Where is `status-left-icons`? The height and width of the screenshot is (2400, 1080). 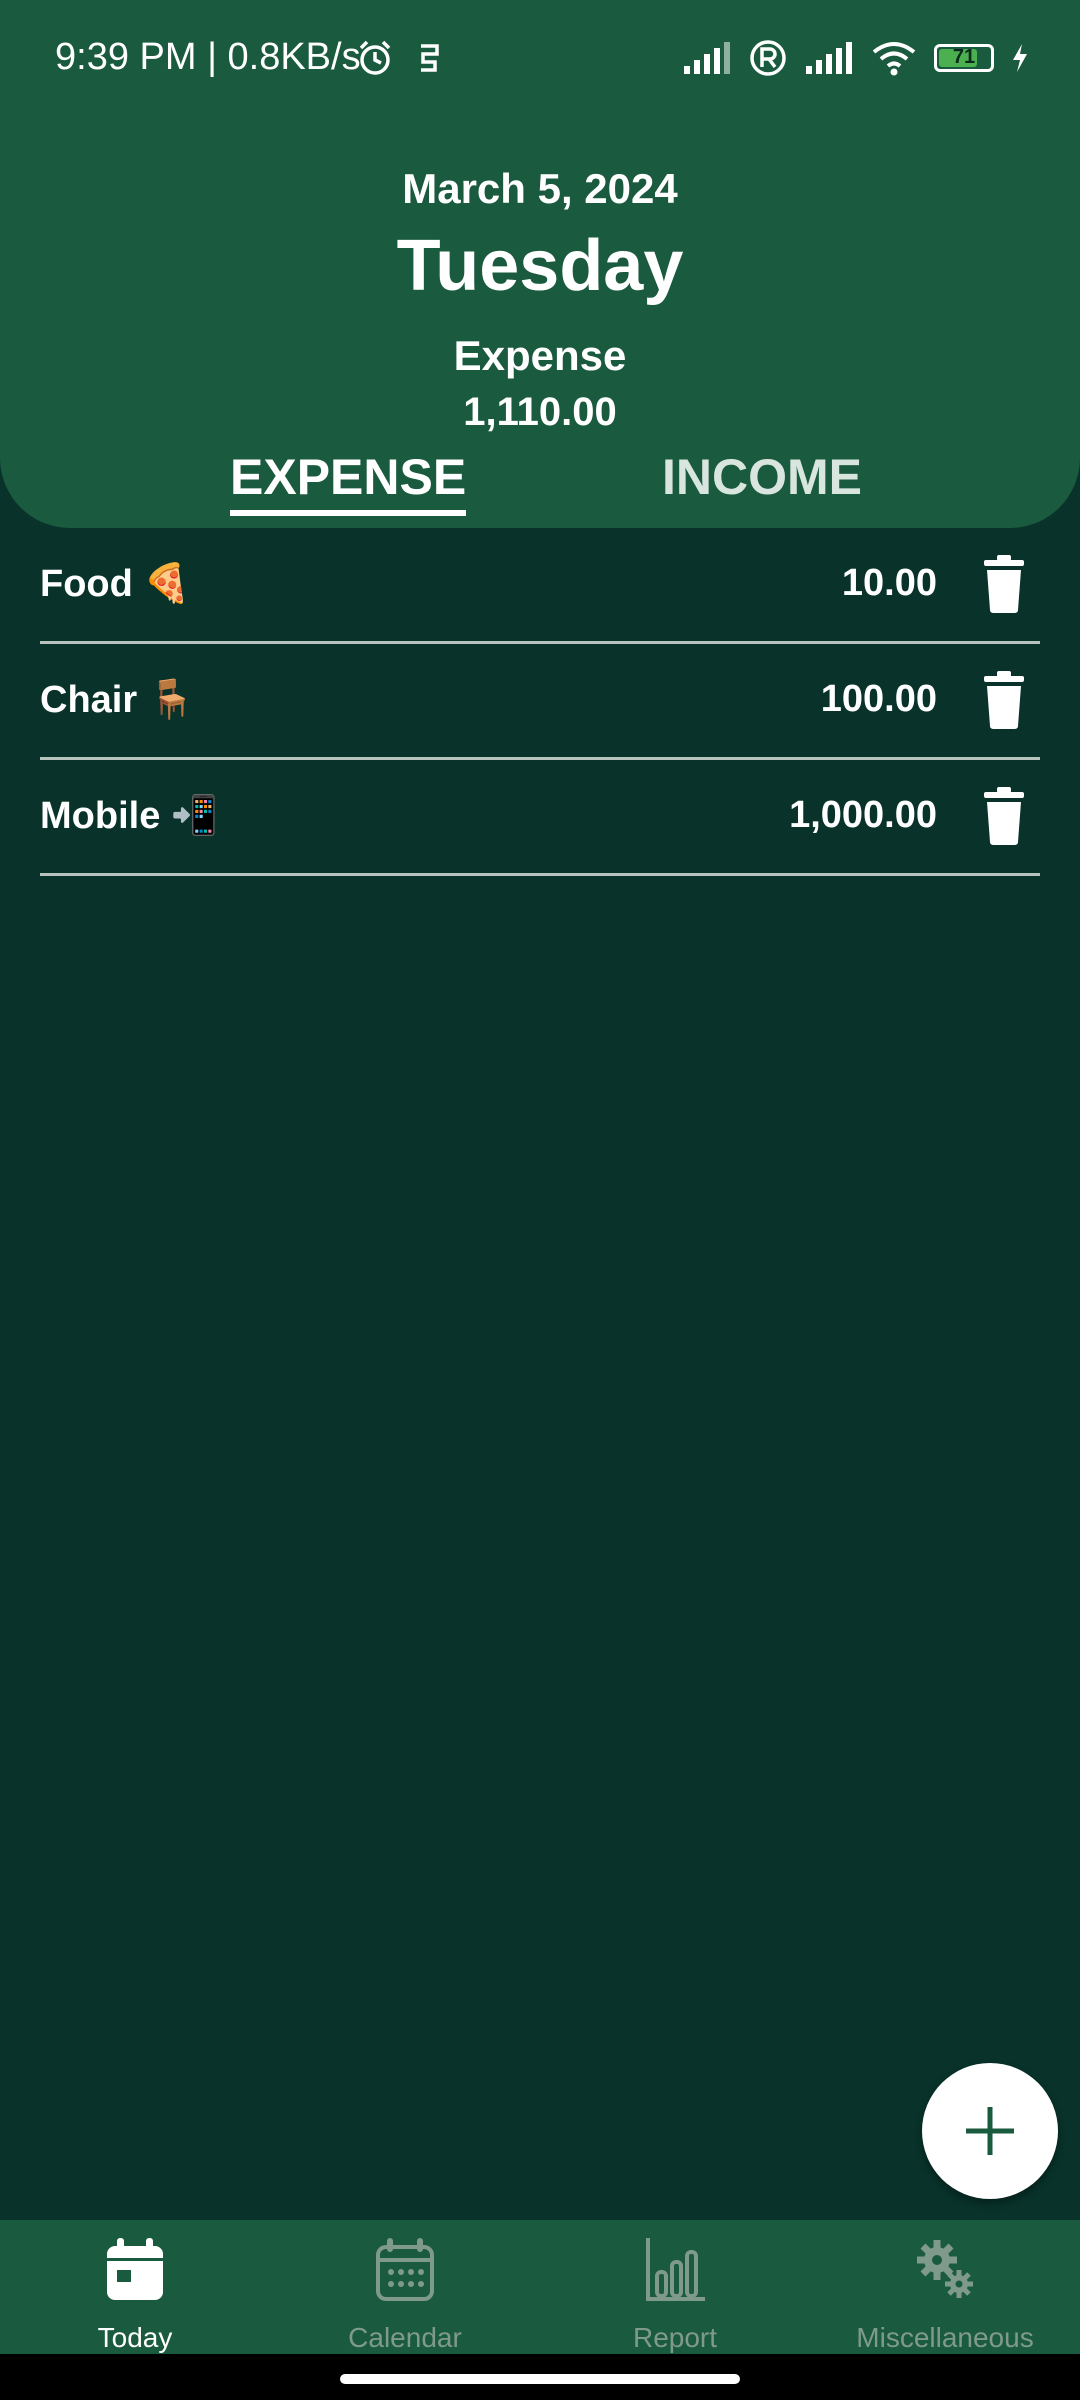
status-left-icons is located at coordinates (400, 58).